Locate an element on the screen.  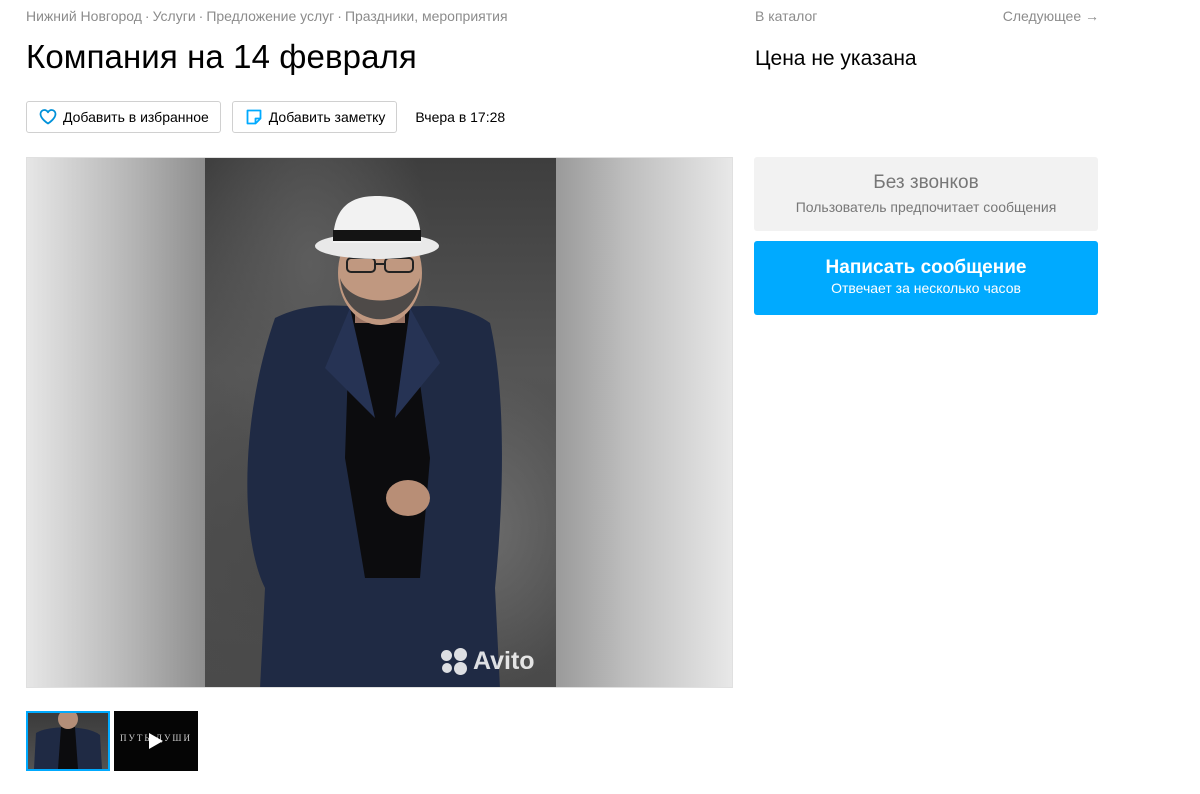
add-note-button: Добавить заметку is located at coordinates (314, 117).